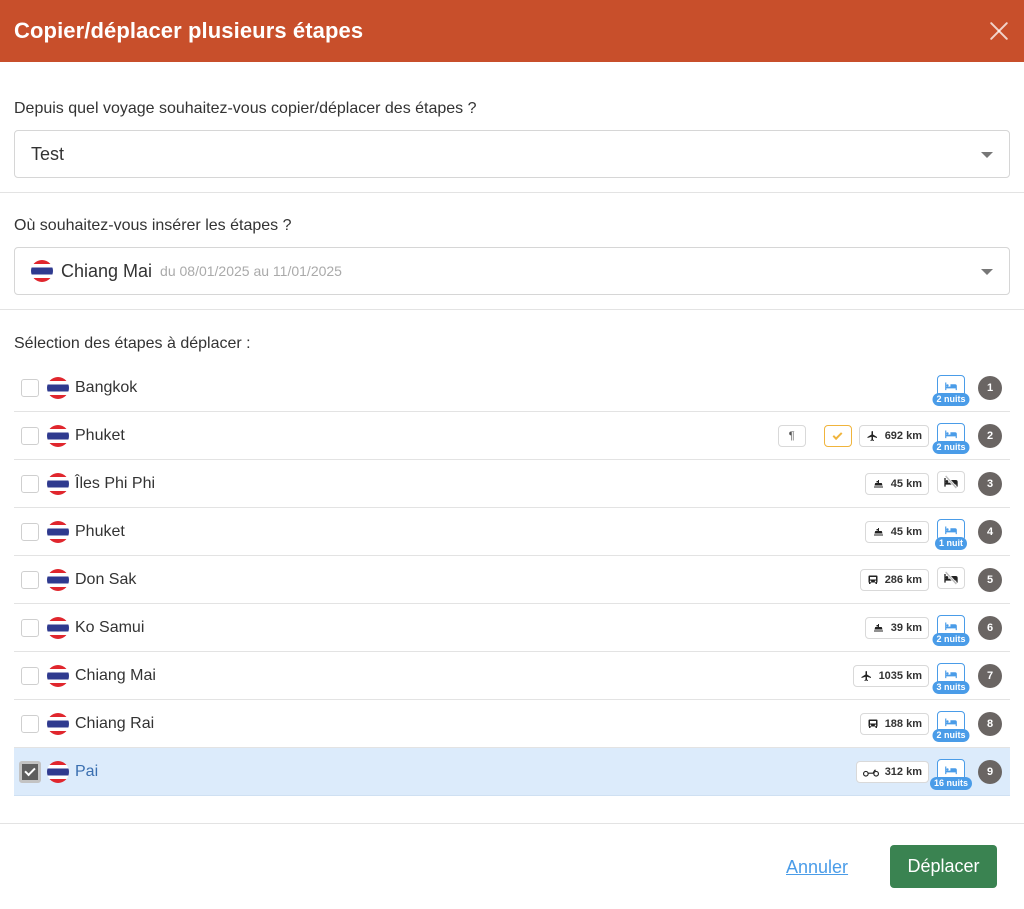 This screenshot has width=1024, height=909. What do you see at coordinates (990, 532) in the screenshot?
I see `step-number-badge: 4` at bounding box center [990, 532].